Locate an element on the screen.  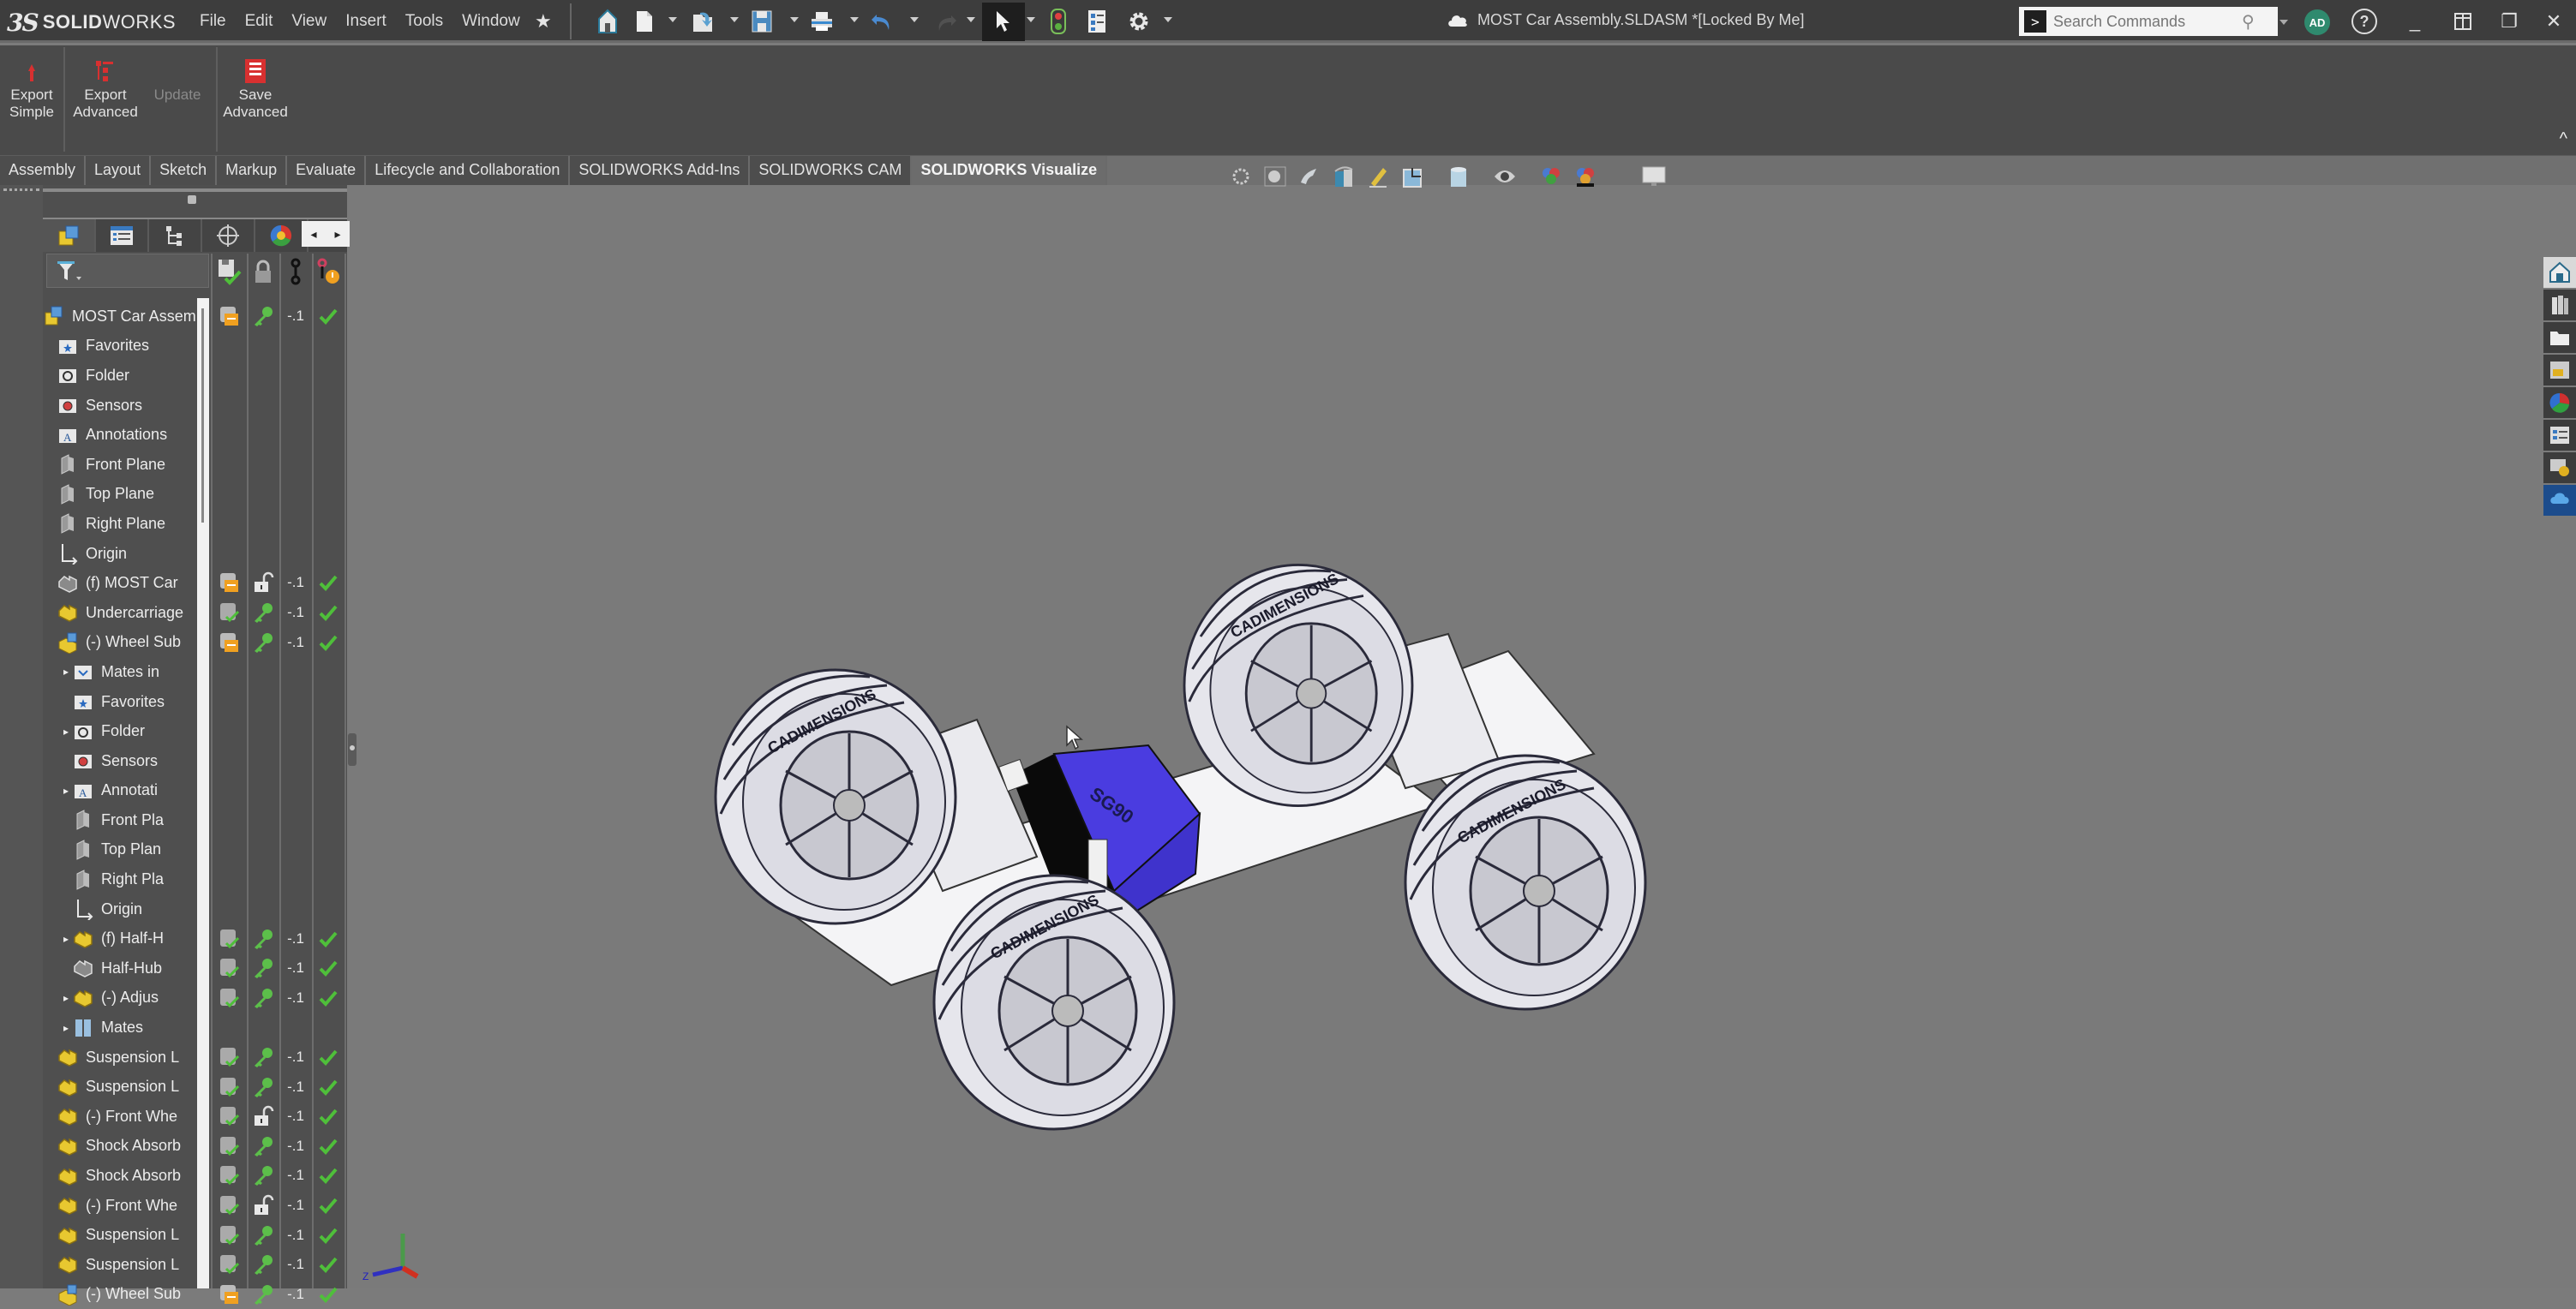
undo-dropdown is located at coordinates (914, 19).